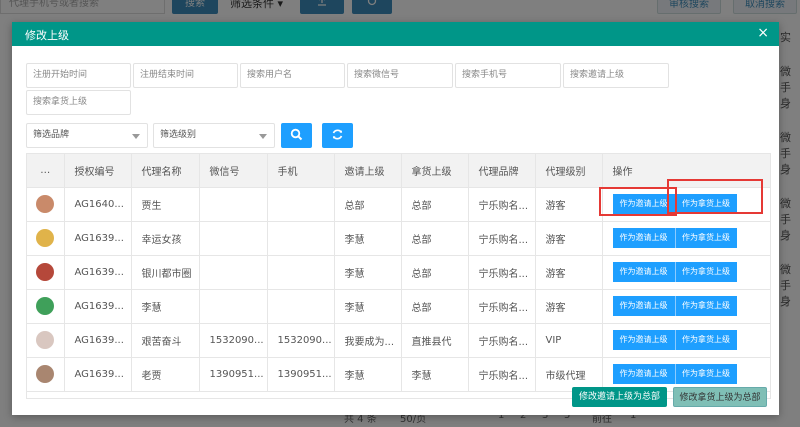 The height and width of the screenshot is (427, 800). Describe the element at coordinates (400, 75) in the screenshot. I see `search-wechat-input: 搜索微信号` at that location.